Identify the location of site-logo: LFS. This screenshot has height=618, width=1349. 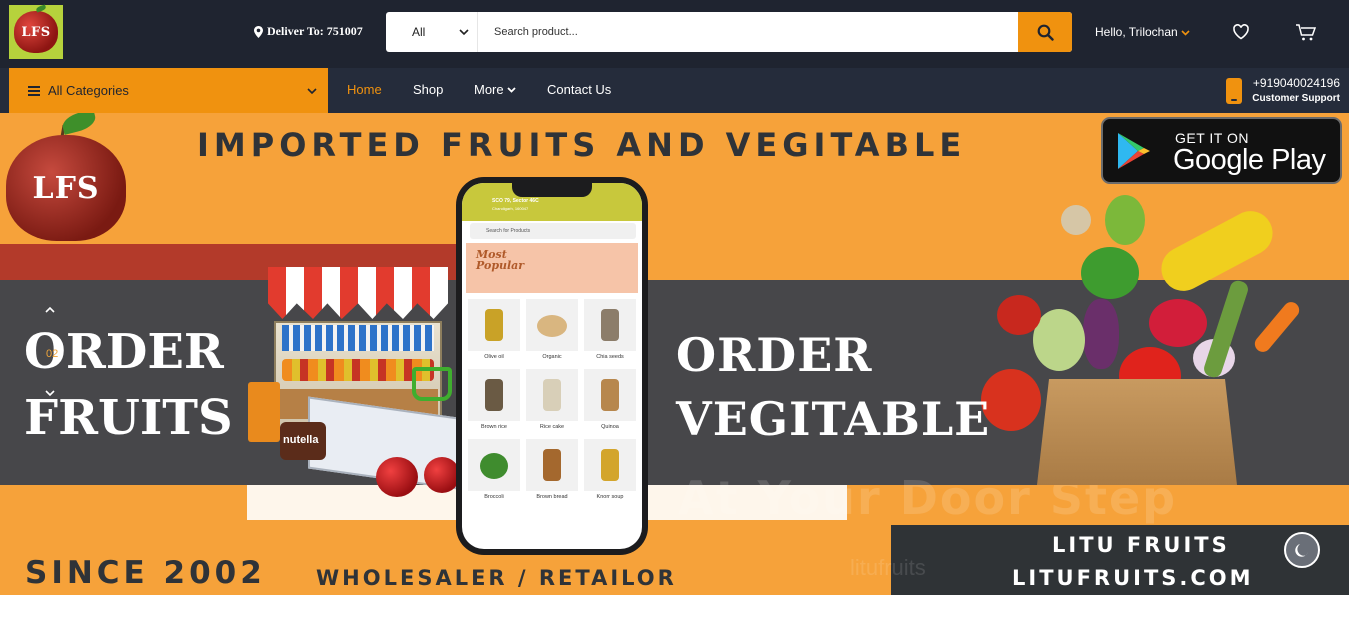
(36, 32).